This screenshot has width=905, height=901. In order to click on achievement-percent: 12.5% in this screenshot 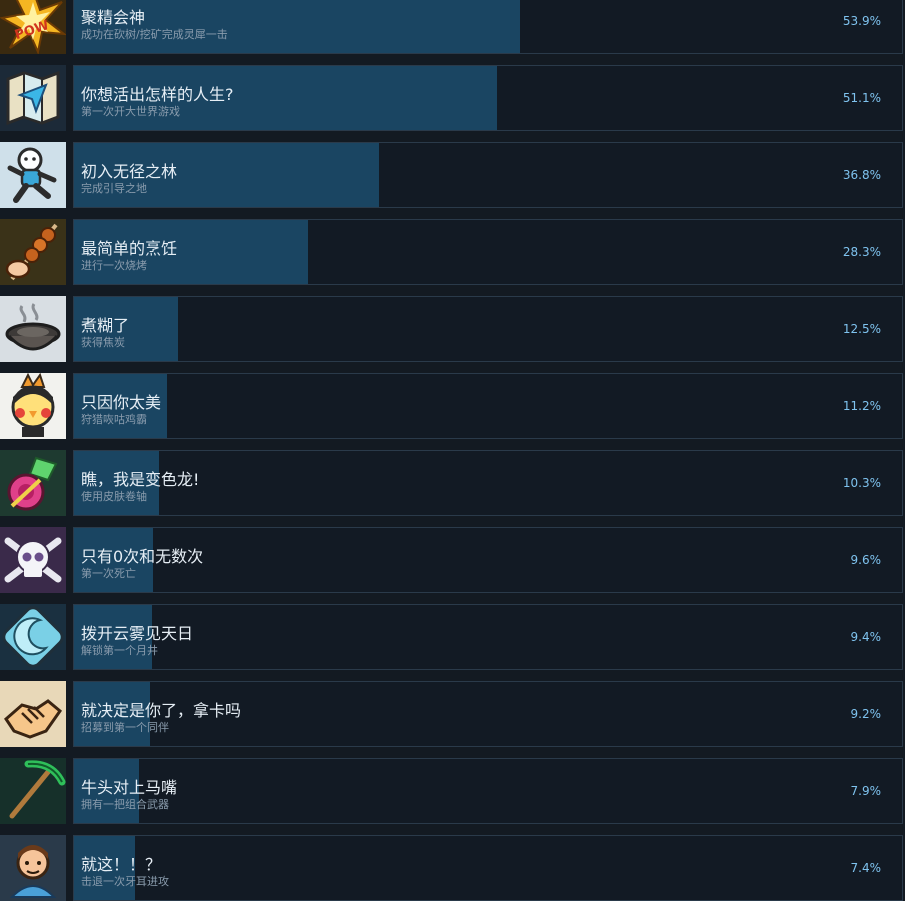, I will do `click(861, 329)`.